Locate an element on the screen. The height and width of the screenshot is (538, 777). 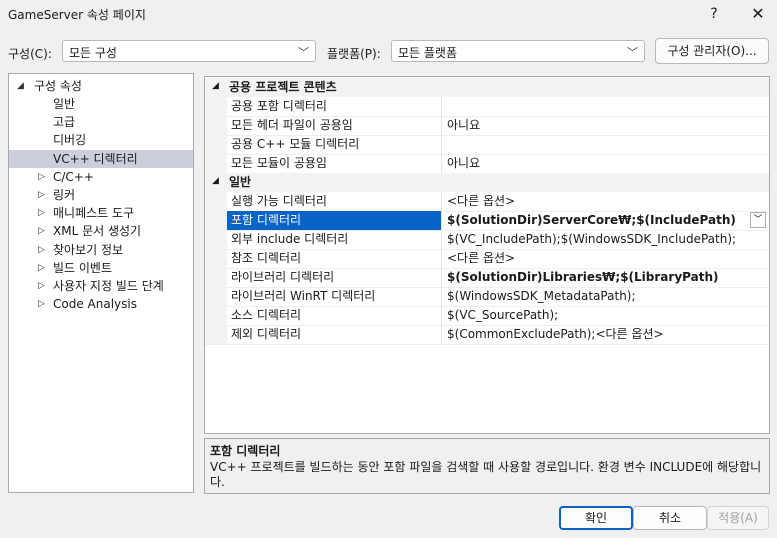
tree-item-label: 일반 is located at coordinates (64, 104).